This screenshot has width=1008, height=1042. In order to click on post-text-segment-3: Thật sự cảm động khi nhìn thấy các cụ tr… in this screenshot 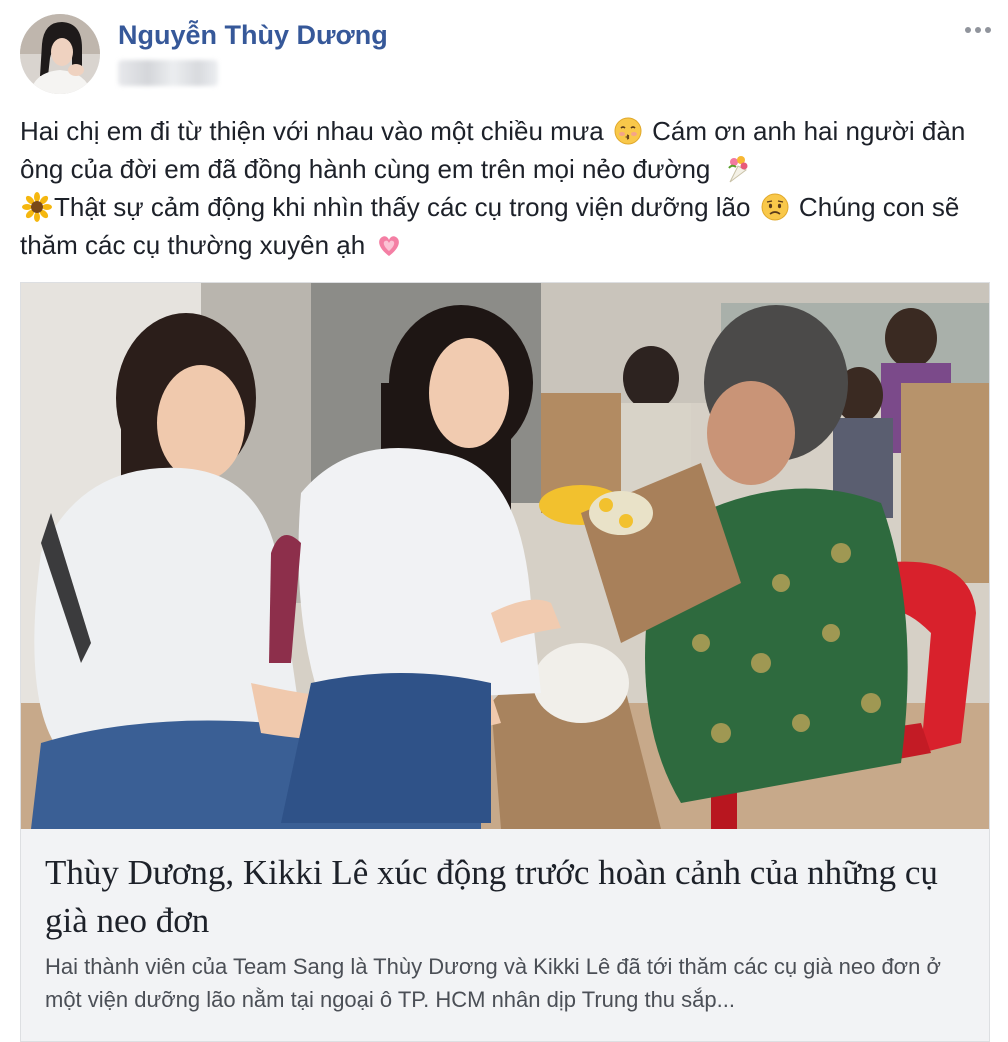, I will do `click(402, 207)`.